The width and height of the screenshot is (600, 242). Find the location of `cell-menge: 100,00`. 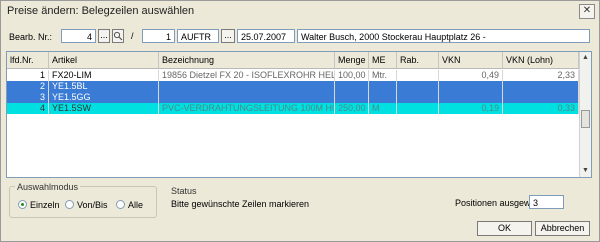

cell-menge: 100,00 is located at coordinates (352, 75).